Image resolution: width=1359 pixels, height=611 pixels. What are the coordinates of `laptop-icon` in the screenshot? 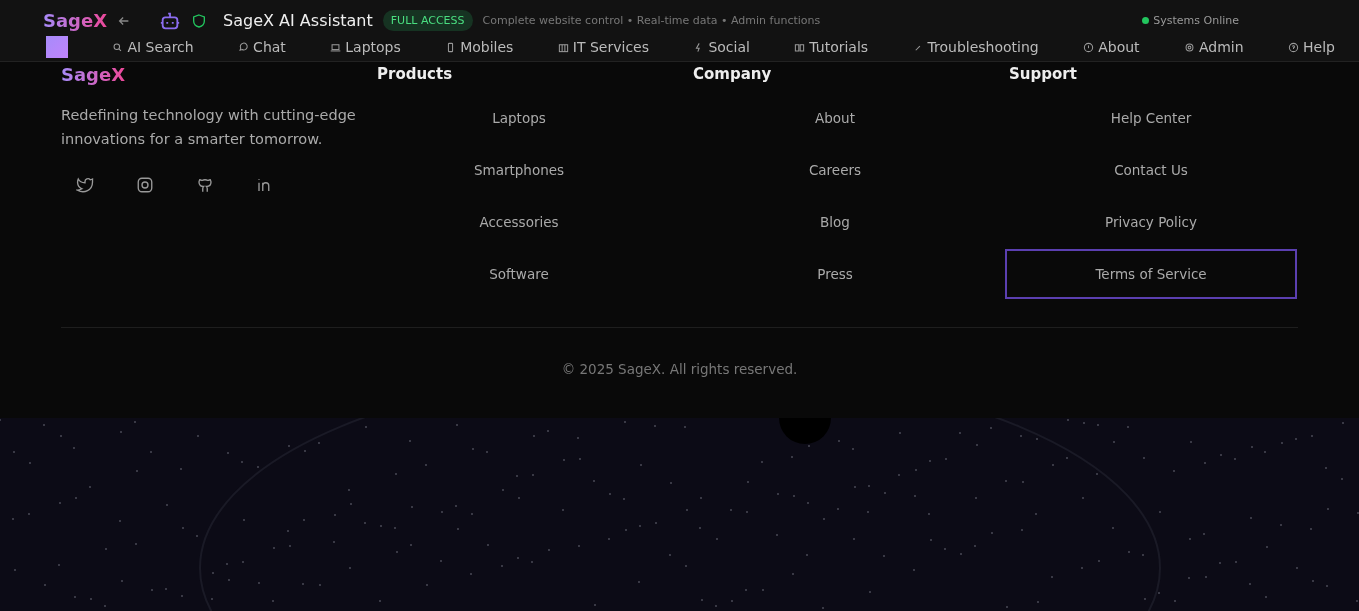 It's located at (336, 47).